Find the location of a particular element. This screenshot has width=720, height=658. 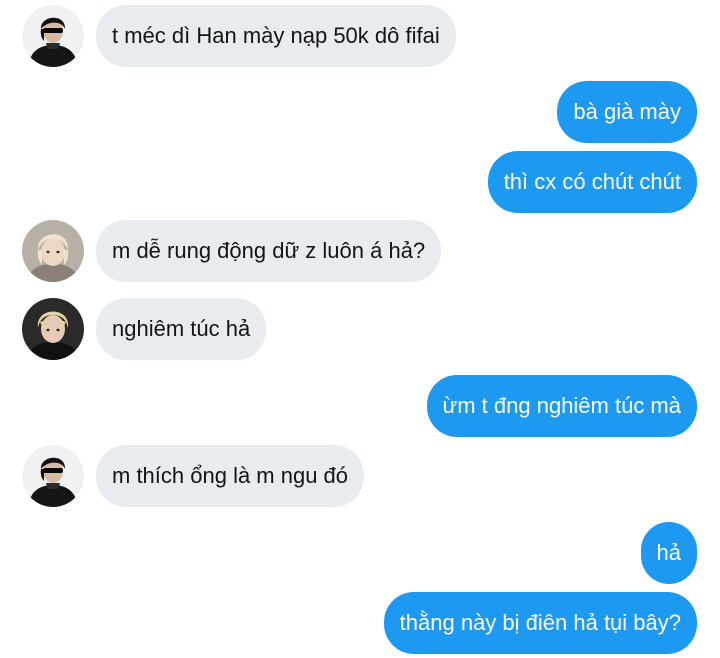

person-blonde-dark-outfit-avatar-icon is located at coordinates (53, 329).